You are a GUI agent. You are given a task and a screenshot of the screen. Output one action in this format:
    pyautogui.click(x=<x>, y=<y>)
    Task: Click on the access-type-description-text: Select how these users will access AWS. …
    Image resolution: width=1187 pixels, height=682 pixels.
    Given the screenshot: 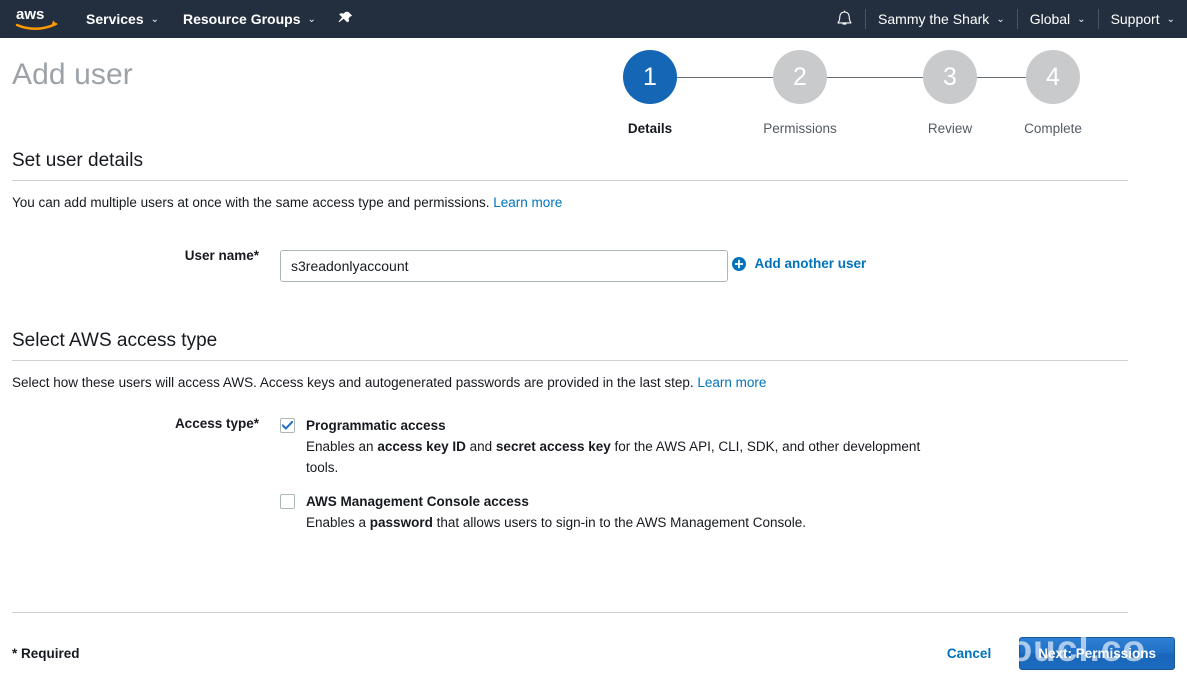 What is the action you would take?
    pyautogui.click(x=353, y=382)
    